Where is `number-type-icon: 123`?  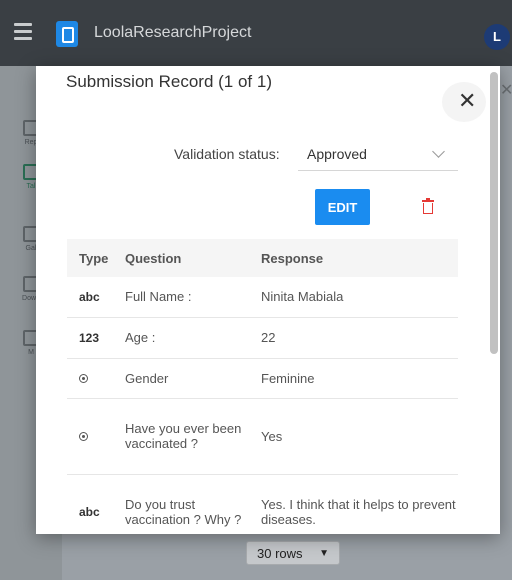
number-type-icon: 123 is located at coordinates (89, 337).